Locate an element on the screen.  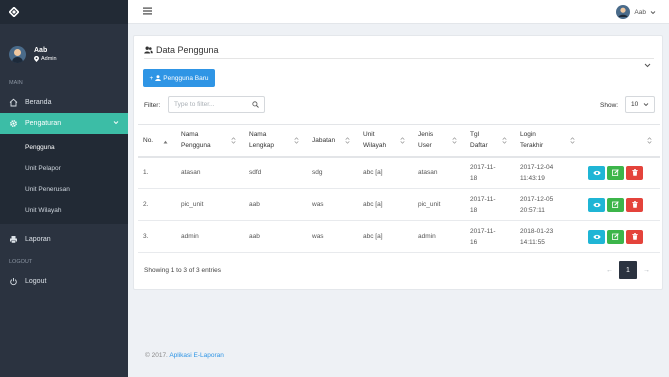
col-nama-pengguna: Nama Pengguna is located at coordinates (210, 141).